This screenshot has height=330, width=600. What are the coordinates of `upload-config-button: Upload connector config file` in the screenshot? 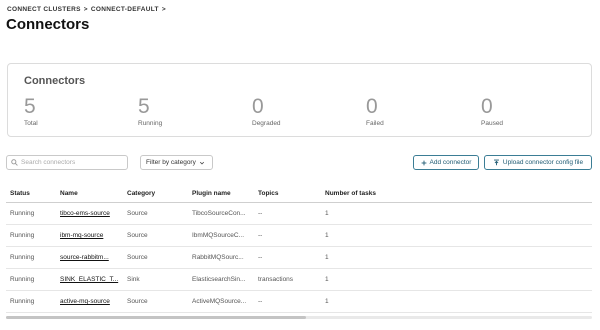 It's located at (538, 162).